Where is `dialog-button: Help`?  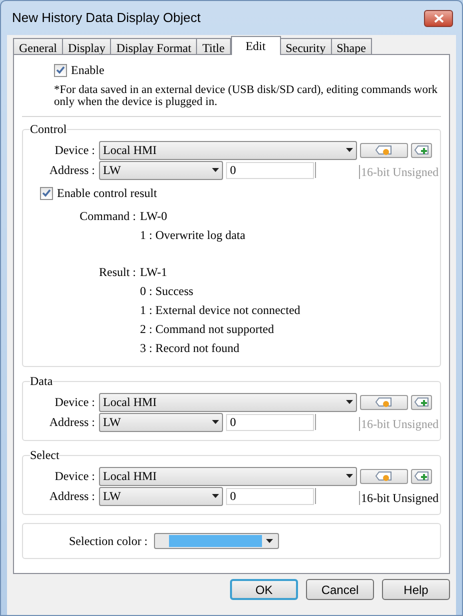 dialog-button: Help is located at coordinates (416, 589).